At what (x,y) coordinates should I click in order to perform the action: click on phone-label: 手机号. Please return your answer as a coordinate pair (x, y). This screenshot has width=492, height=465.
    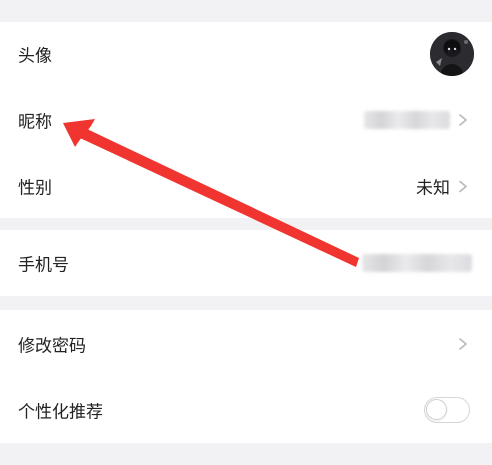
    Looking at the image, I should click on (43, 265).